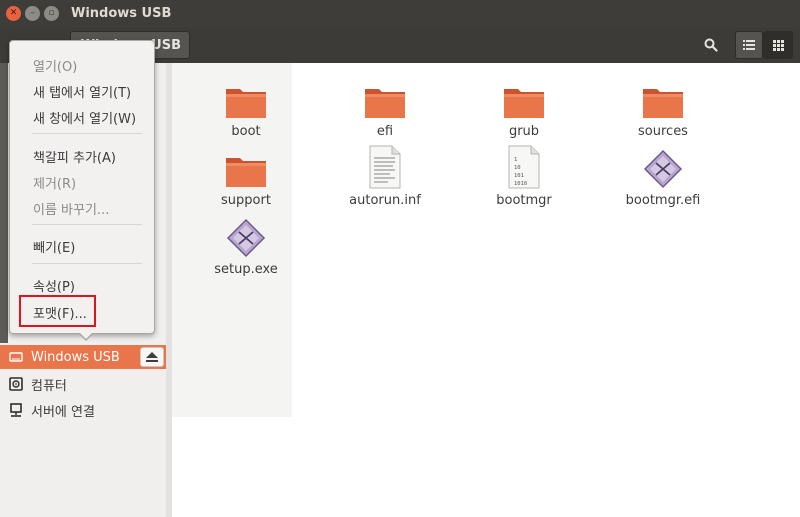 This screenshot has width=800, height=517. Describe the element at coordinates (86, 335) in the screenshot. I see `context-menu-pointer-fill` at that location.